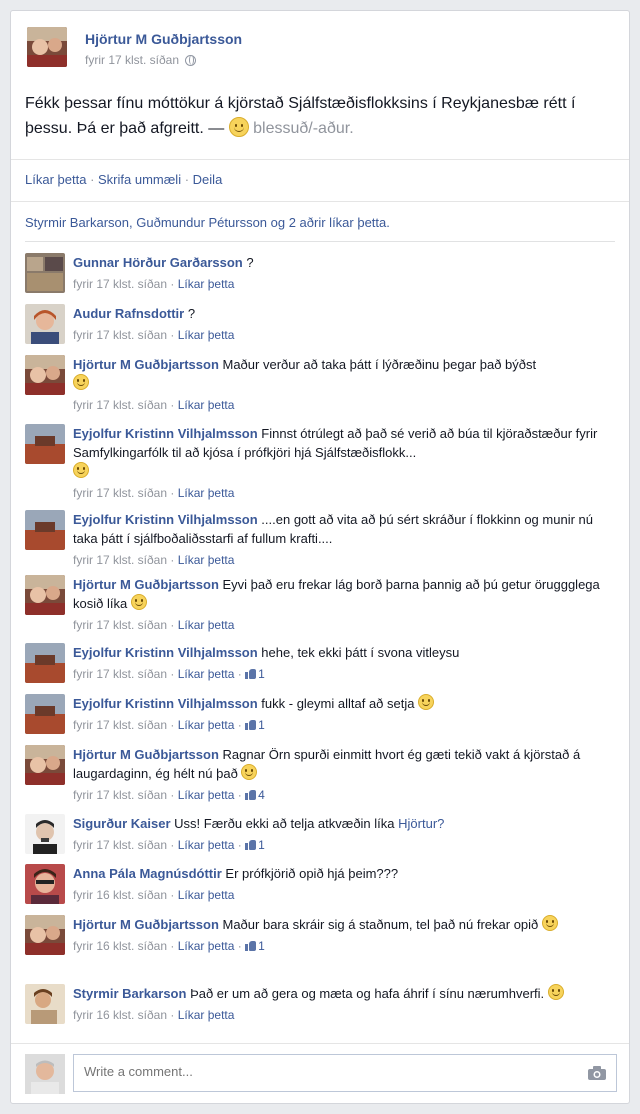  I want to click on commenter-name: Anna Pála Magnúsdóttir, so click(147, 873).